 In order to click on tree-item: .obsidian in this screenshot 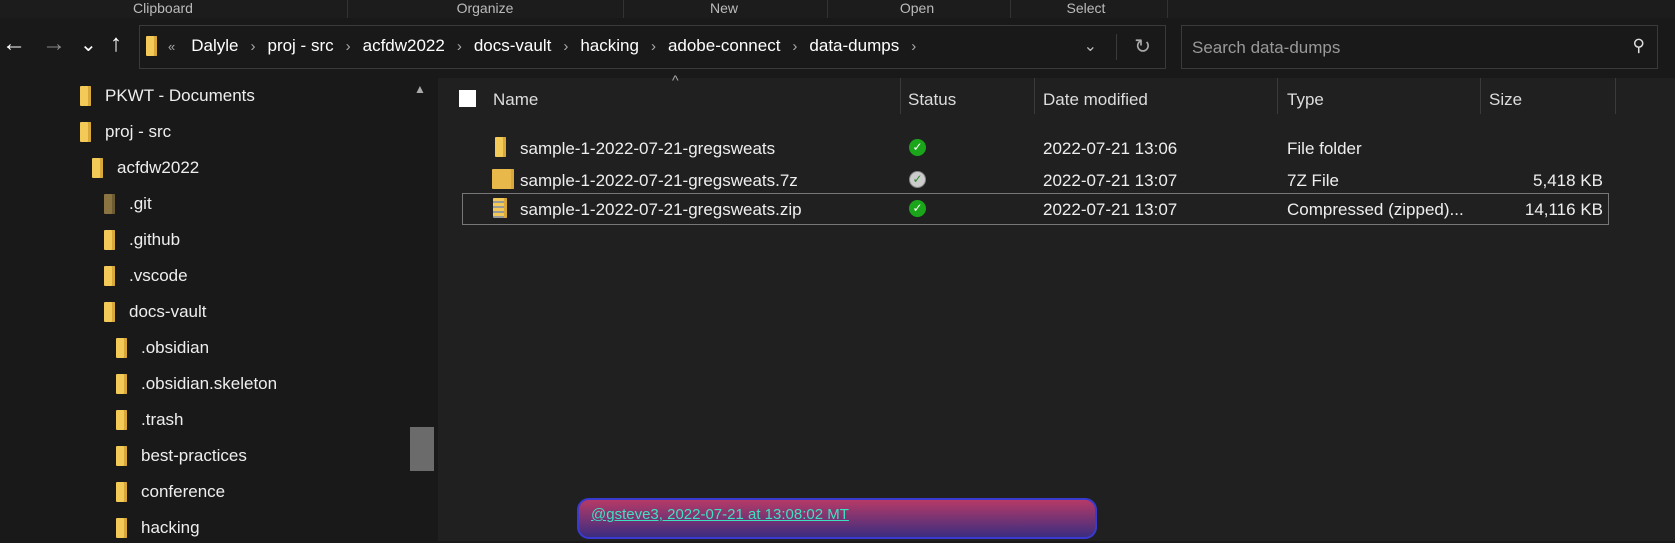, I will do `click(162, 348)`.